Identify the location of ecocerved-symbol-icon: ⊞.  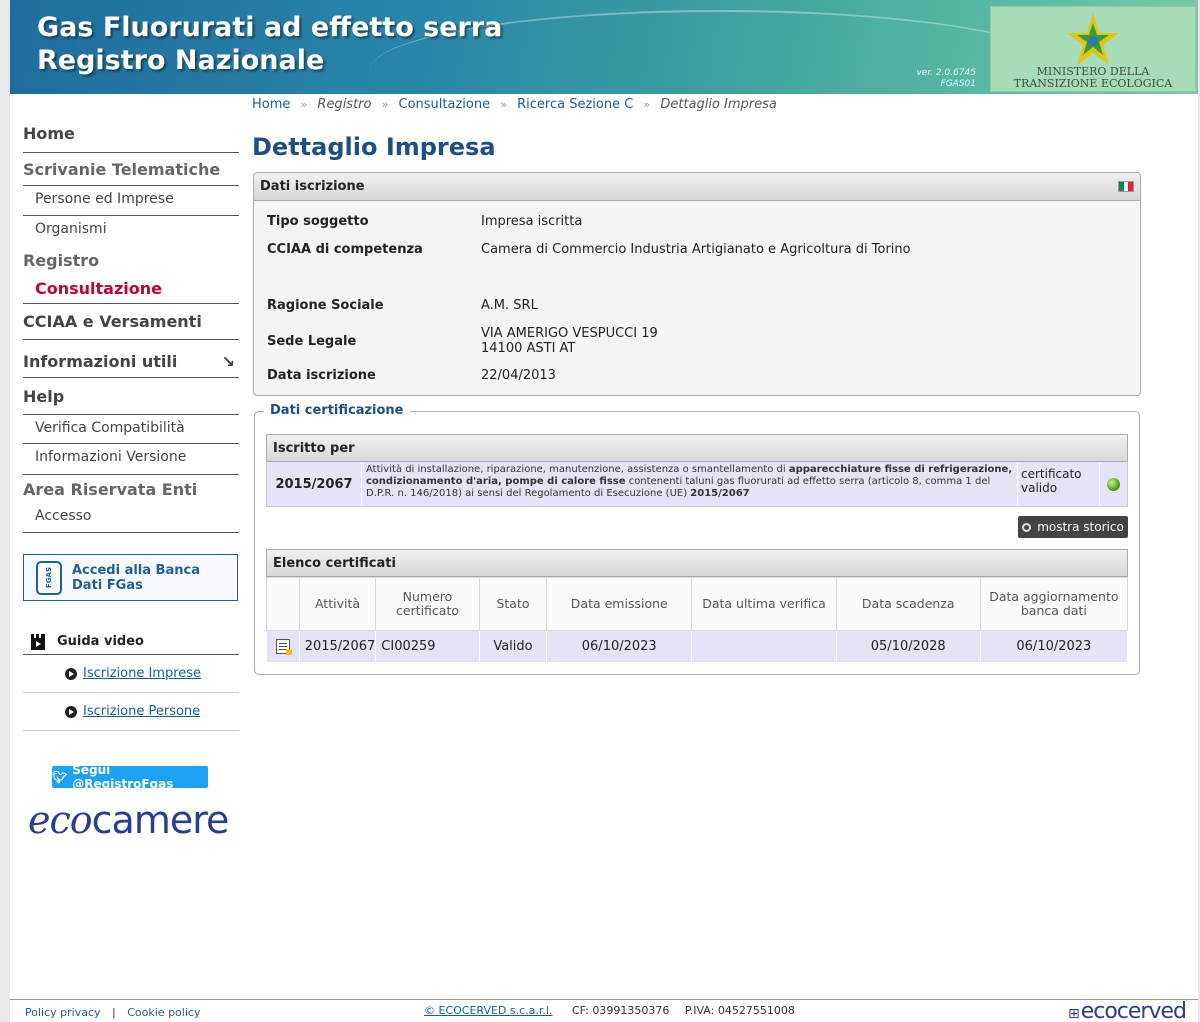
(1073, 1014).